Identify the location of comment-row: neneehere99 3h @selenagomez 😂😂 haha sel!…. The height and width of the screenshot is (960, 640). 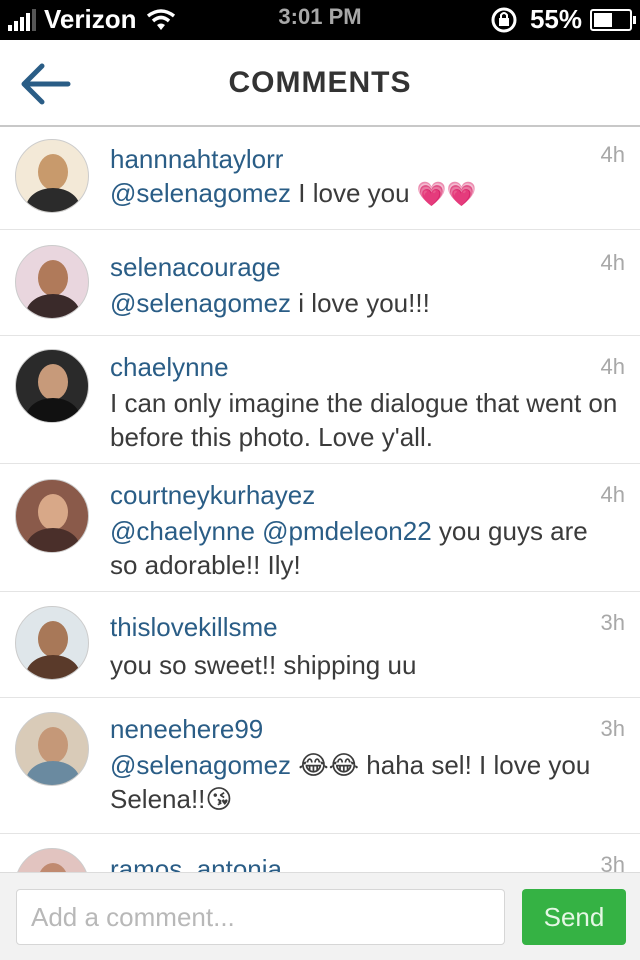
(320, 766).